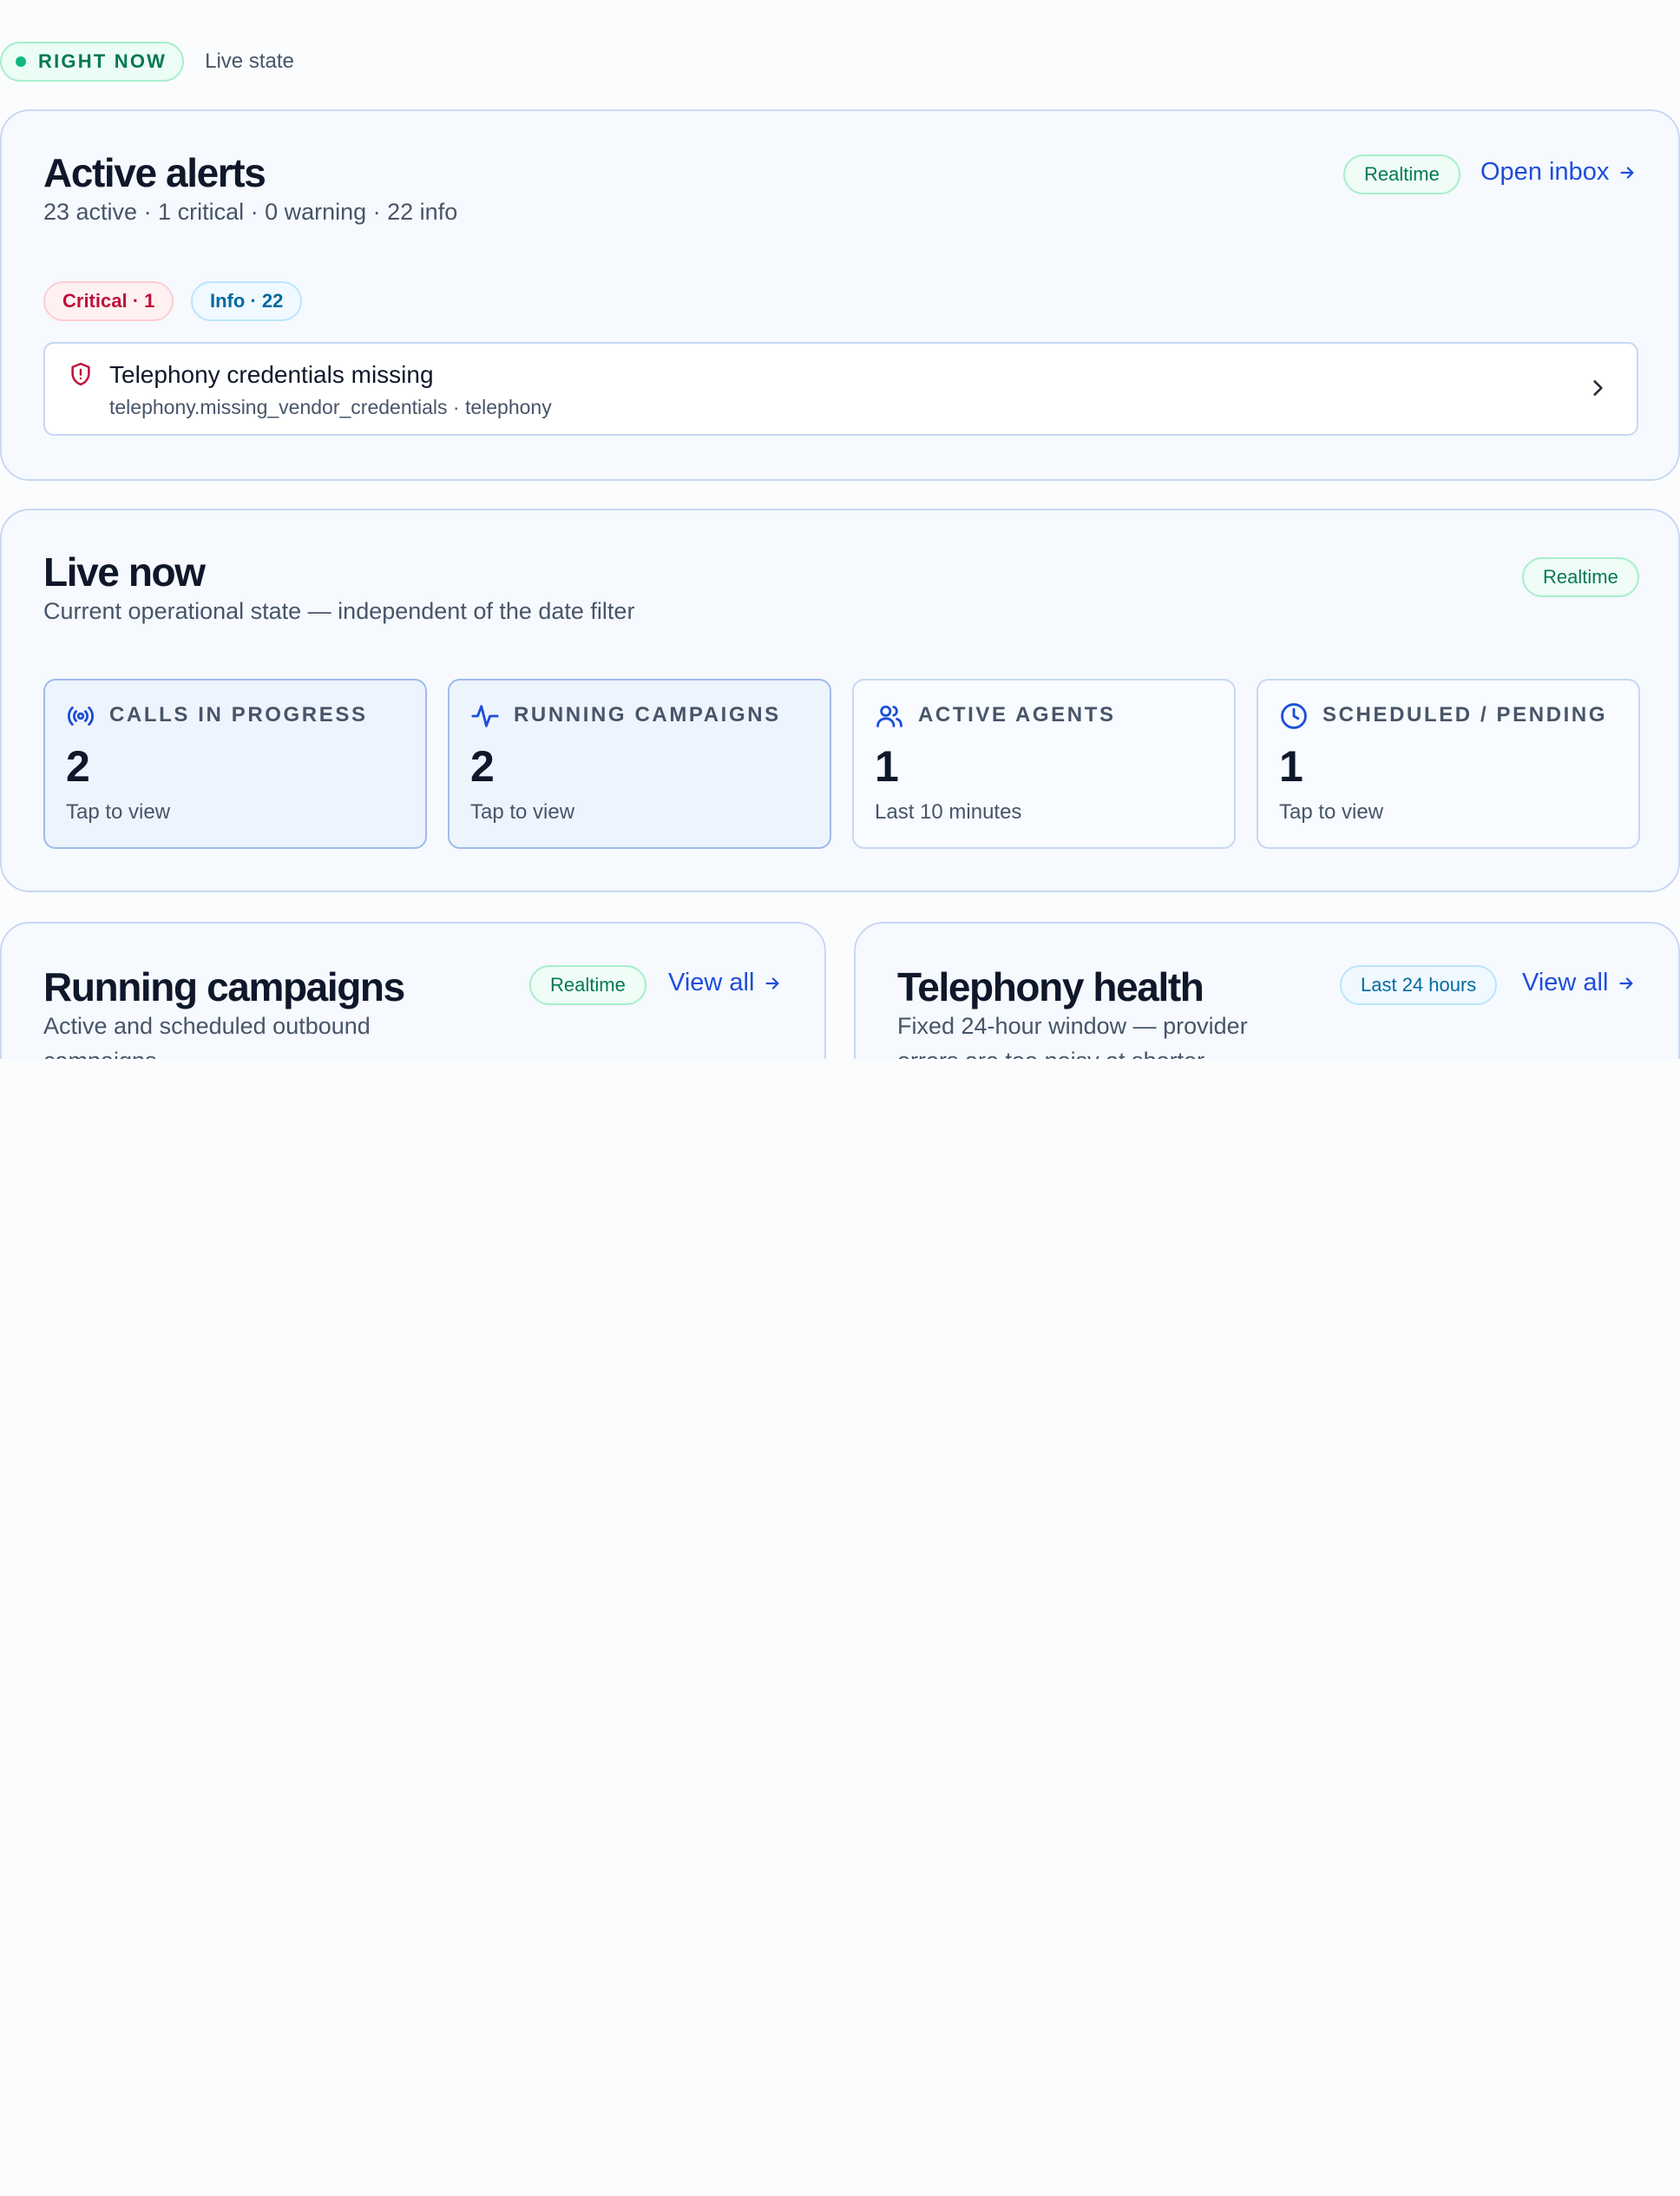  Describe the element at coordinates (238, 715) in the screenshot. I see `tile-label: CALLS IN PROGRESS` at that location.